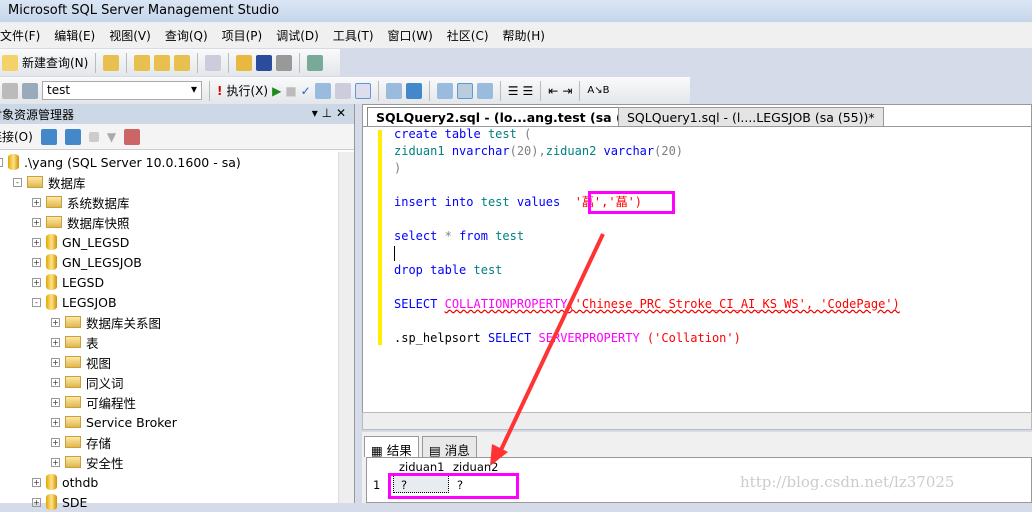 This screenshot has height=512, width=1032. What do you see at coordinates (306, 91) in the screenshot?
I see `parse-check-icon: ✓` at bounding box center [306, 91].